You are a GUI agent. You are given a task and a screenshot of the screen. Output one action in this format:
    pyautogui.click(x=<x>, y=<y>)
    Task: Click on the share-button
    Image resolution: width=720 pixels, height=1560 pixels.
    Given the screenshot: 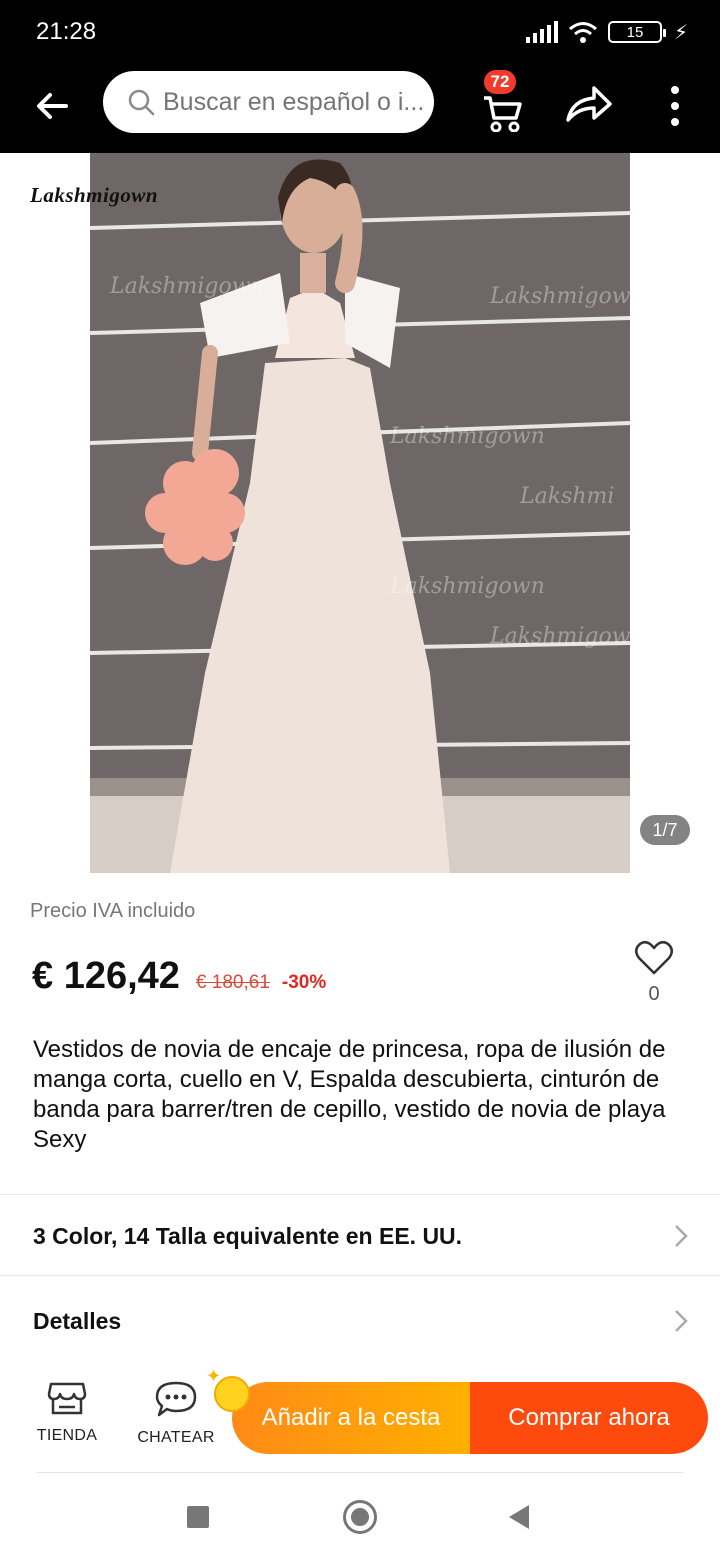 What is the action you would take?
    pyautogui.click(x=588, y=104)
    